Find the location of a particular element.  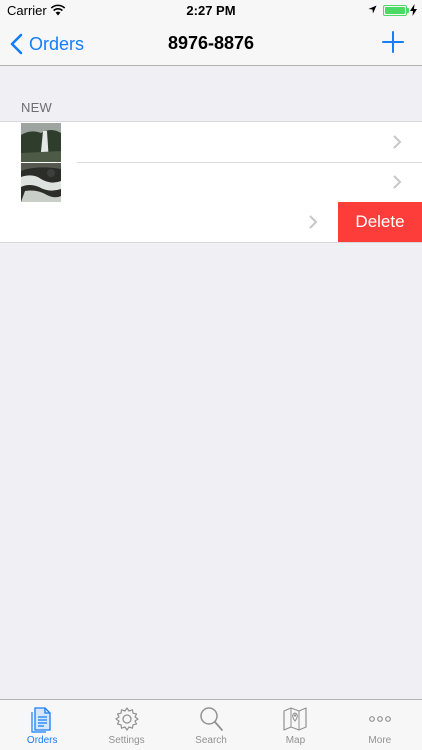

list-item-swiped: Delete is located at coordinates (211, 222).